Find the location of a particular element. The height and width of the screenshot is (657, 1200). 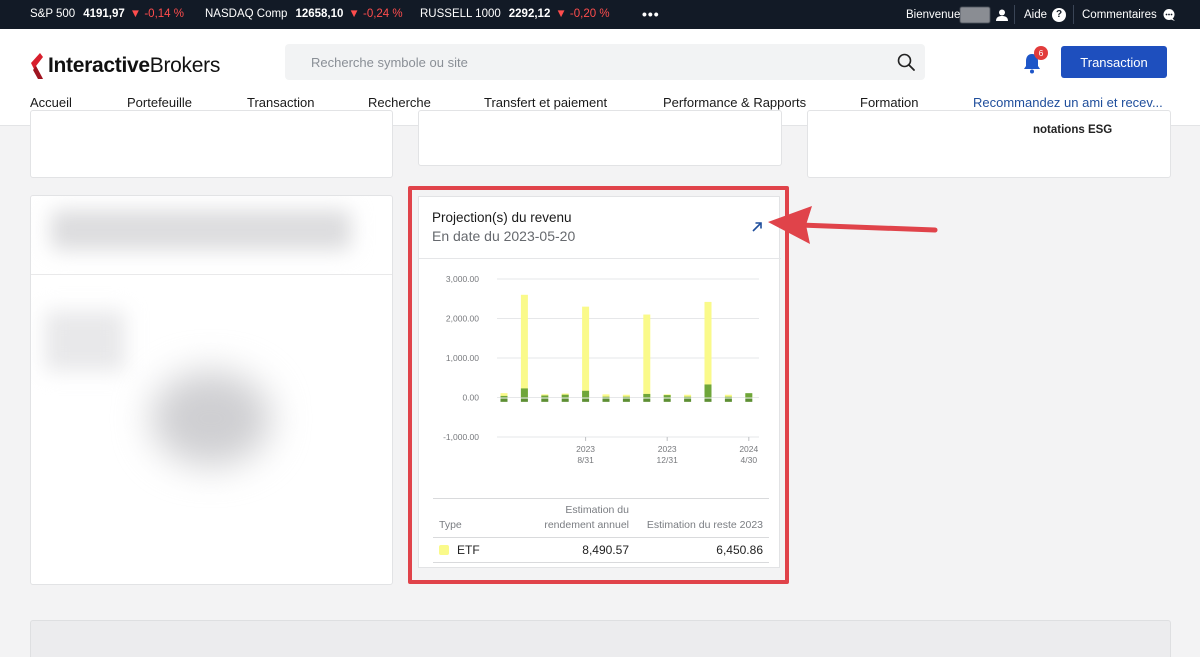

etf-legend-swatch is located at coordinates (444, 550).